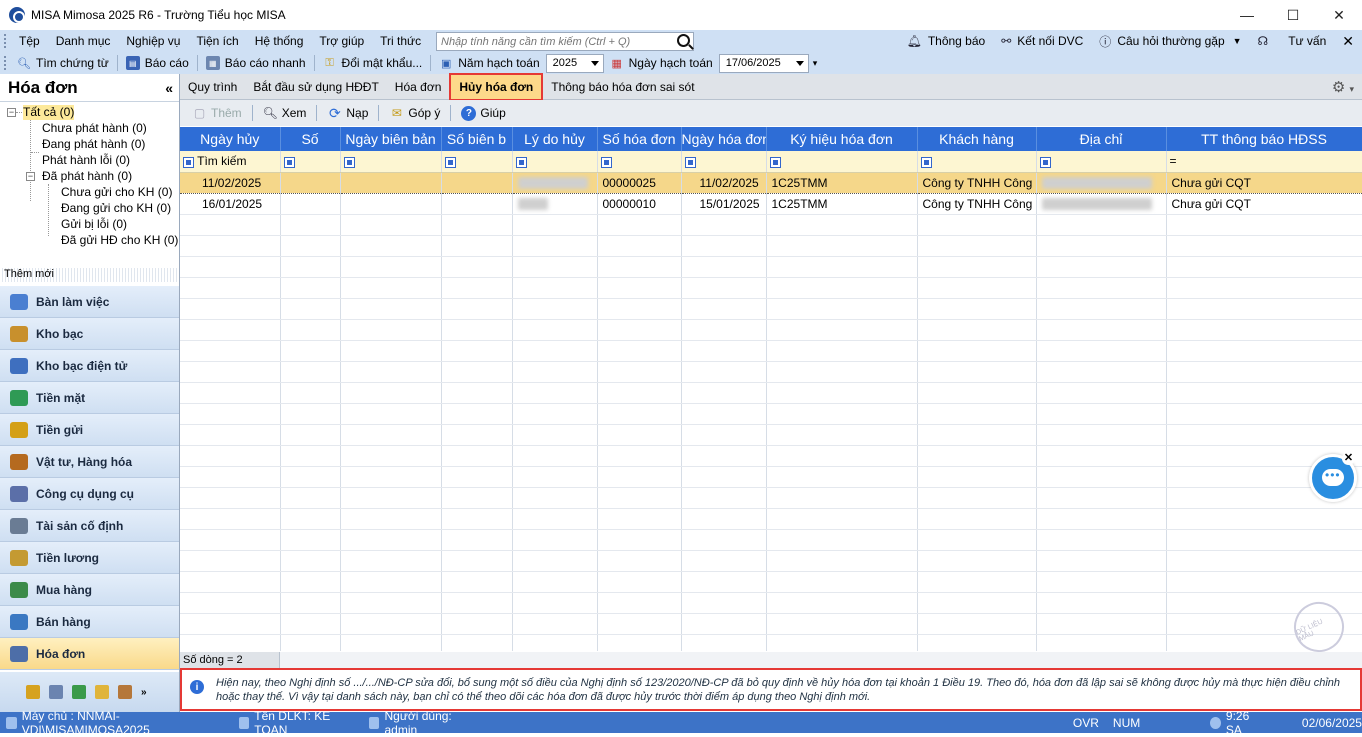  What do you see at coordinates (83, 41) in the screenshot?
I see `menu-catalog: Danh mục` at bounding box center [83, 41].